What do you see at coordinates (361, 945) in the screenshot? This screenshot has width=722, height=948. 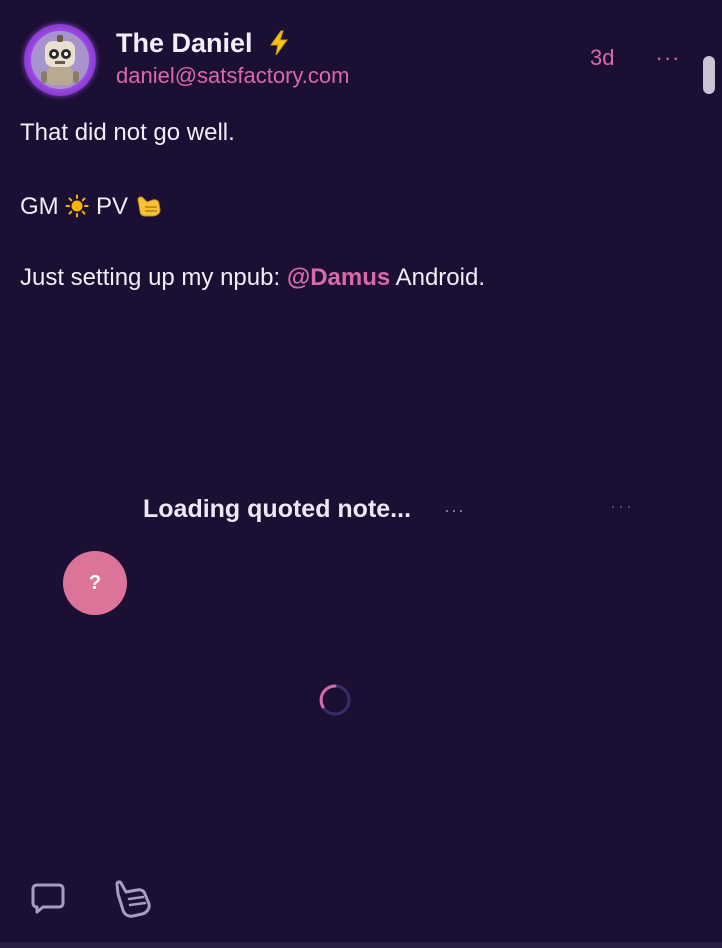 I see `note-divider` at bounding box center [361, 945].